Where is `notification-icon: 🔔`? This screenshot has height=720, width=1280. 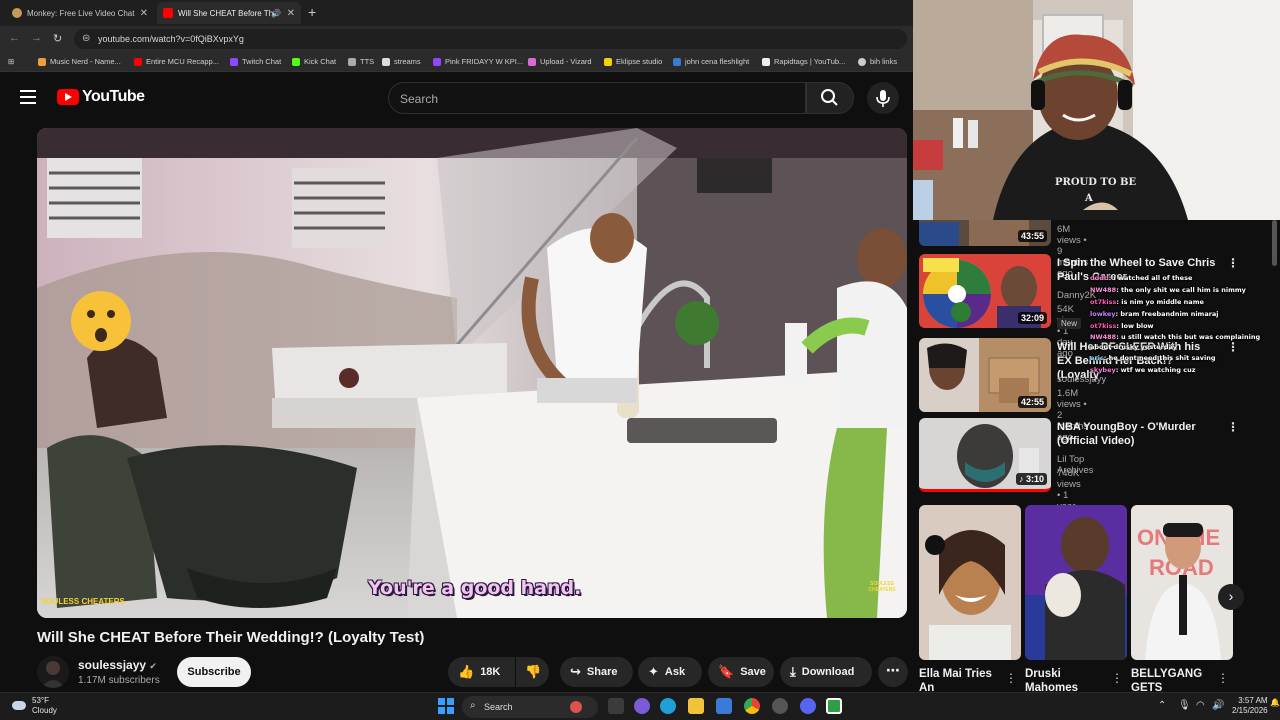
notification-icon: 🔔 is located at coordinates (1275, 702).